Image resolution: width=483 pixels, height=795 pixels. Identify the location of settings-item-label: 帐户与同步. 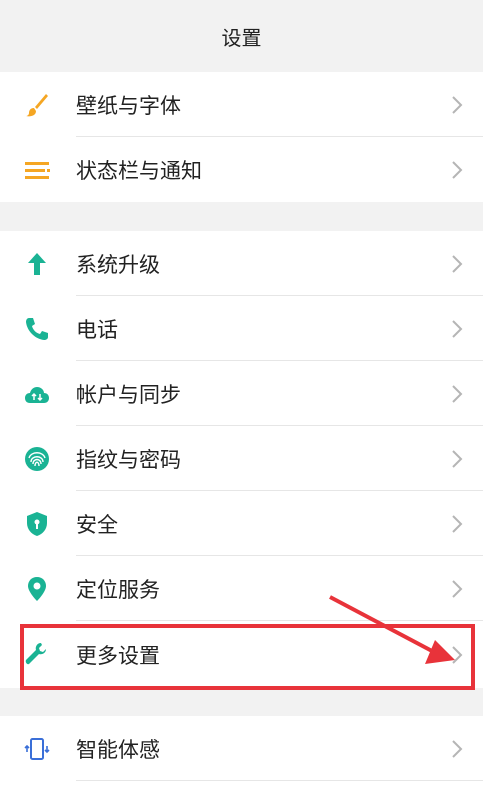
(128, 394).